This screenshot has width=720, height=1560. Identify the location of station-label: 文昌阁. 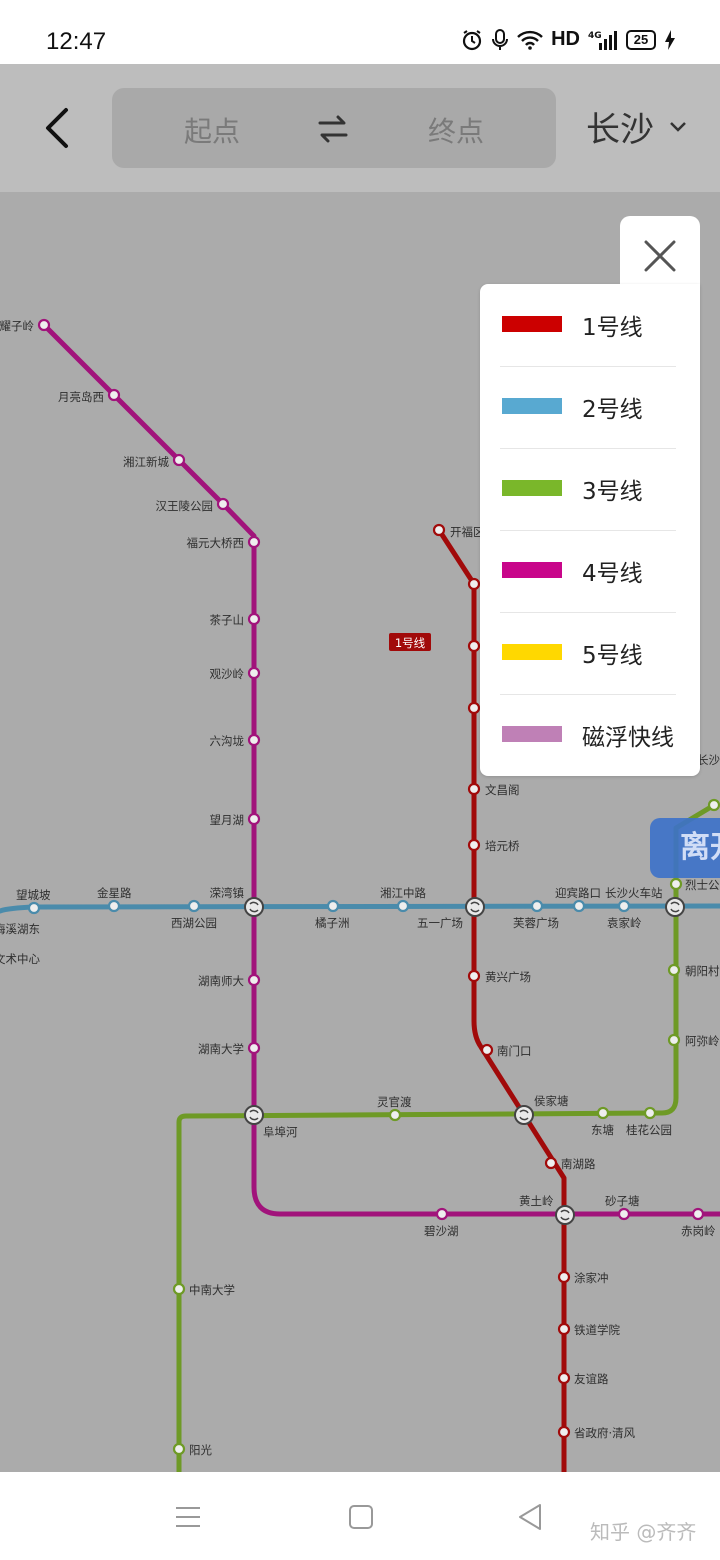
(502, 790).